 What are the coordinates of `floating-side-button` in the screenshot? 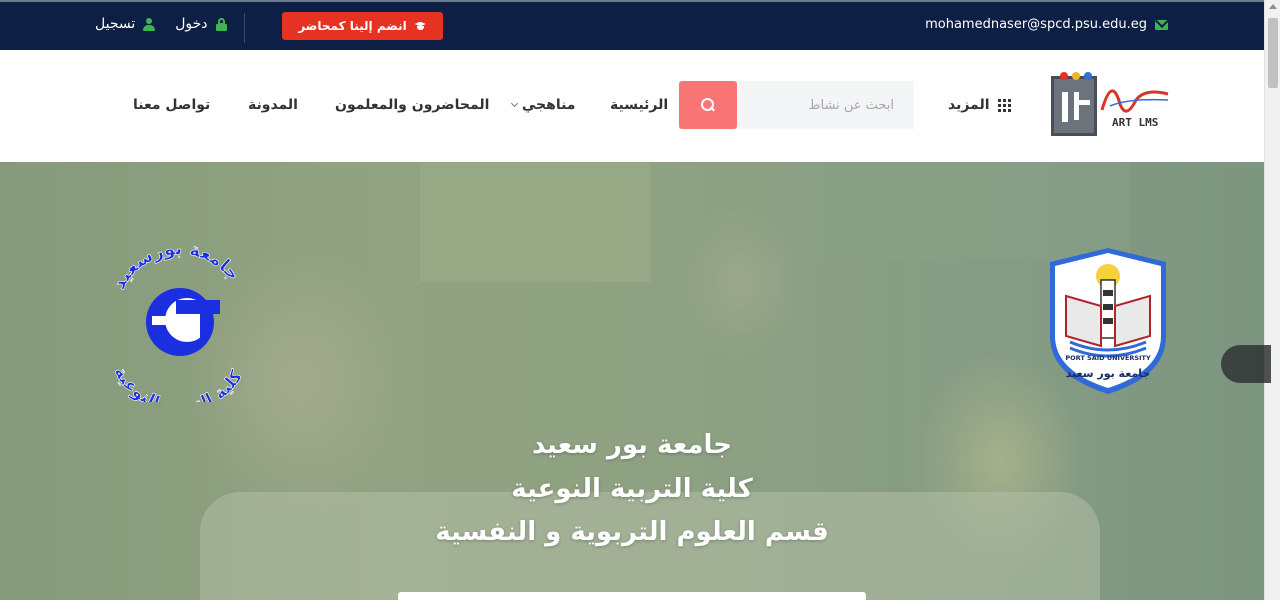 It's located at (1246, 364).